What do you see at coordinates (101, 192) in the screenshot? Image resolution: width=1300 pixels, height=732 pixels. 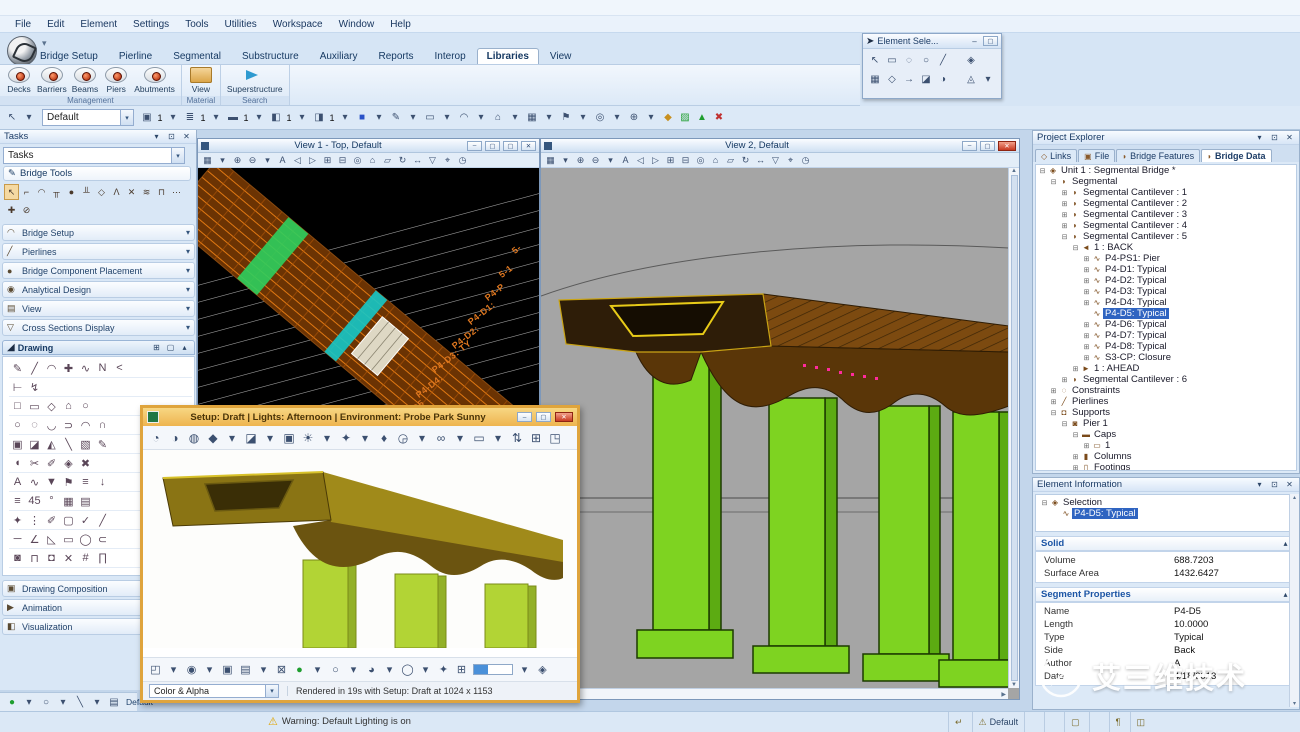 I see `bridge-tool-icon: ◇` at bounding box center [101, 192].